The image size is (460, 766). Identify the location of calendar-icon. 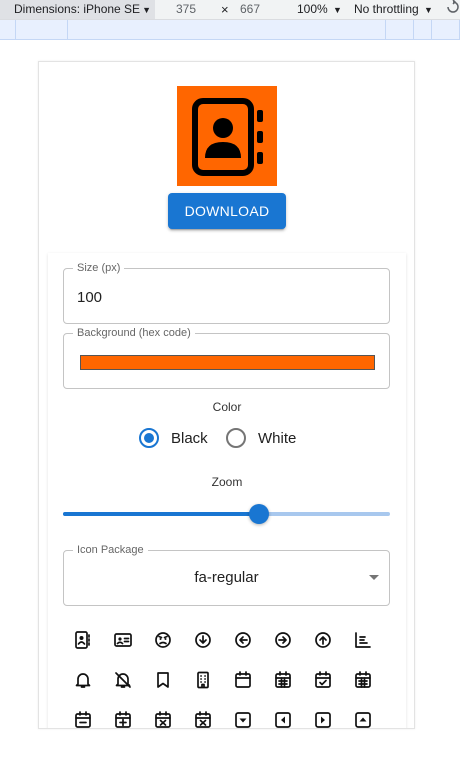
(243, 679).